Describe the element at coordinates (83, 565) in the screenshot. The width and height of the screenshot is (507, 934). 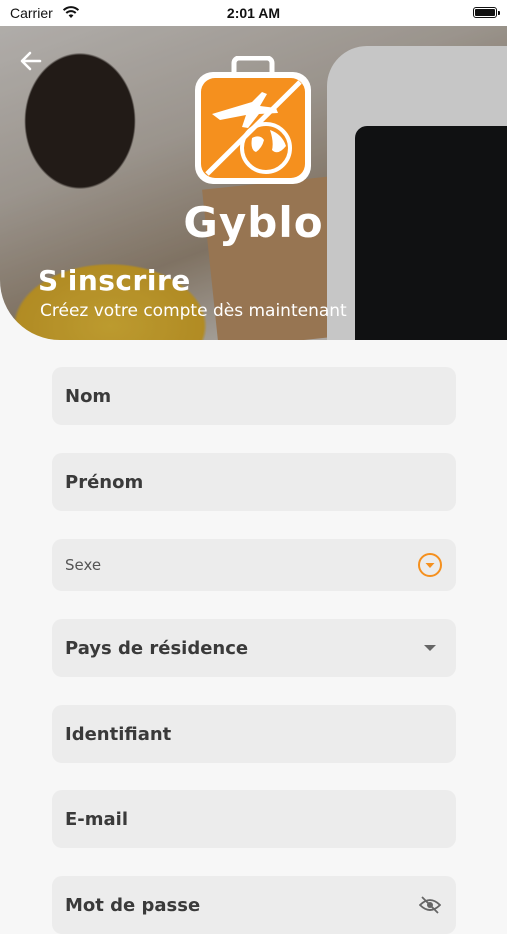
I see `gender-placeholder: Sexe` at that location.